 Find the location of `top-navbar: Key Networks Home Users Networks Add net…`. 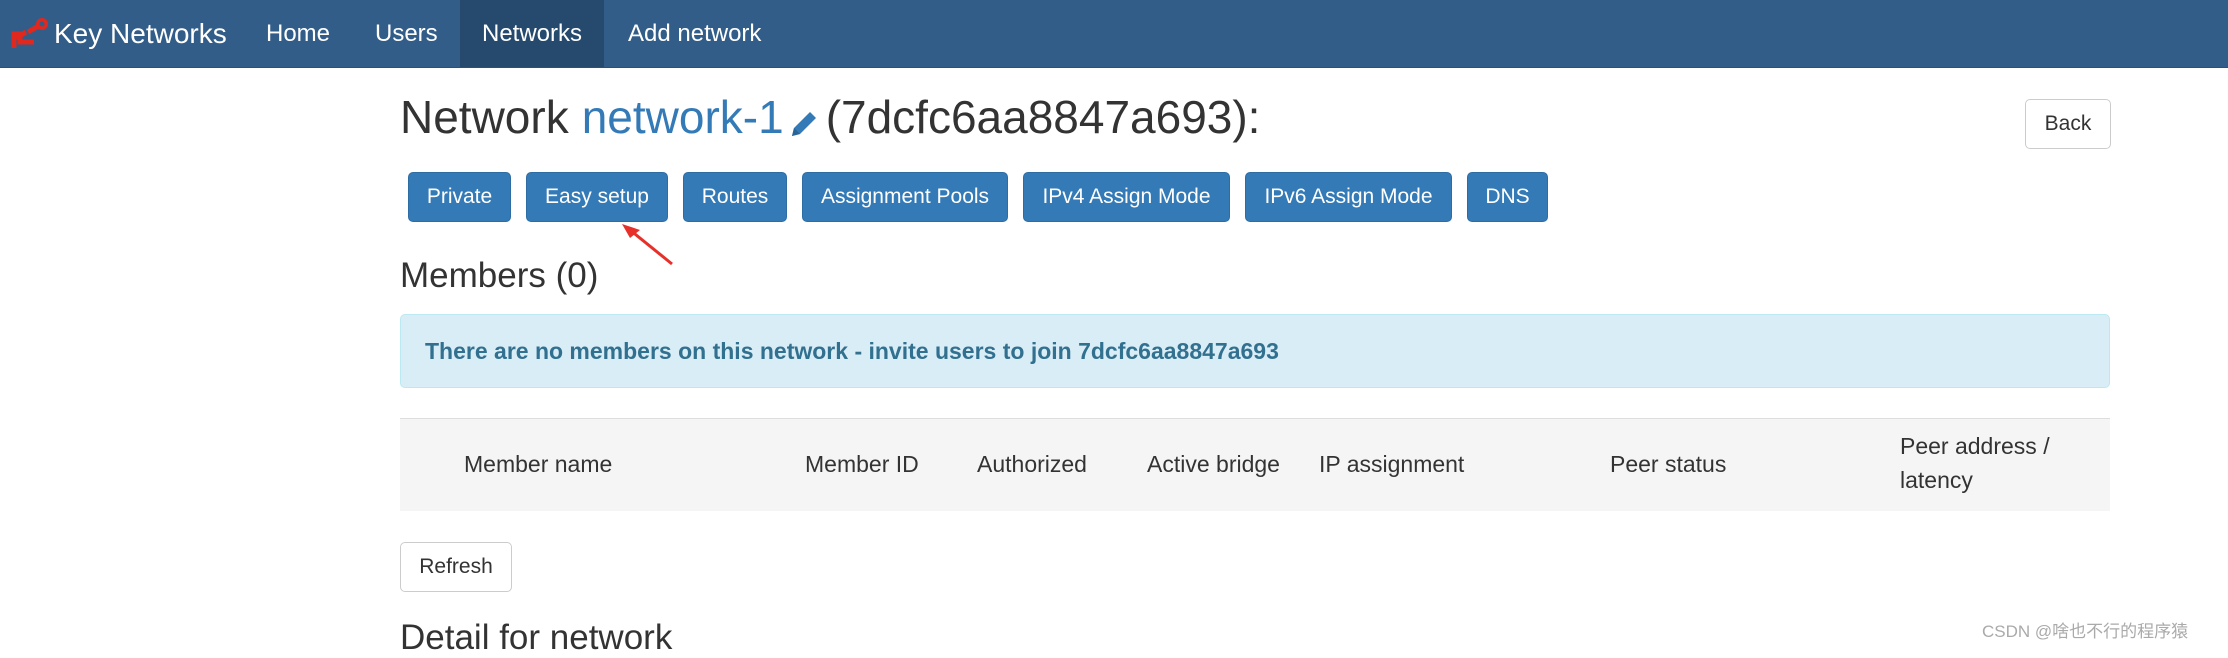

top-navbar: Key Networks Home Users Networks Add net… is located at coordinates (1114, 34).